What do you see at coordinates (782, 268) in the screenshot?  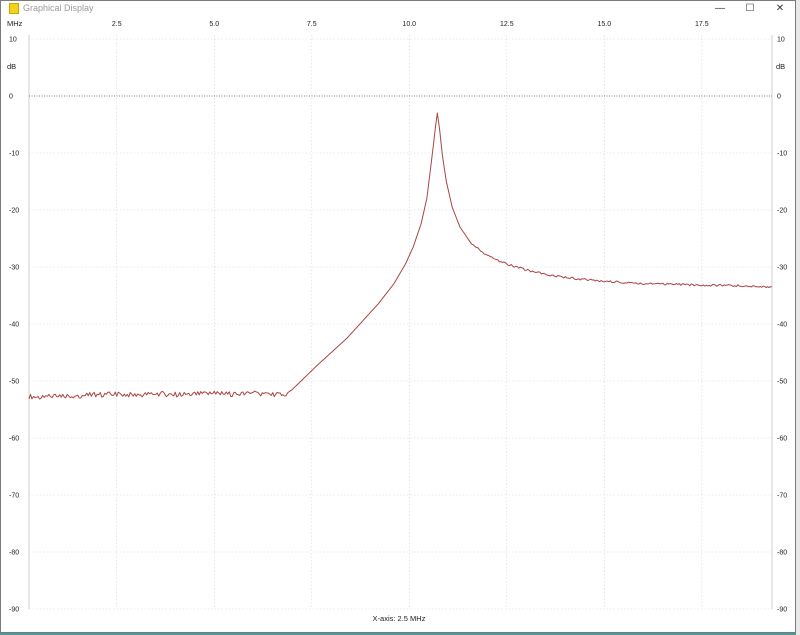 I see `y-tick-label-right: -30` at bounding box center [782, 268].